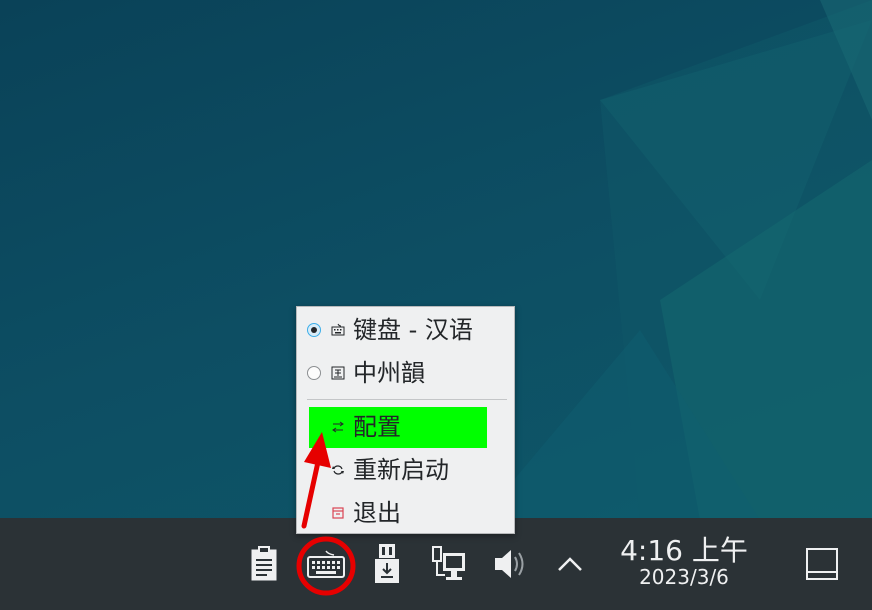 This screenshot has width=872, height=610. What do you see at coordinates (570, 564) in the screenshot?
I see `expand-arrow-icon` at bounding box center [570, 564].